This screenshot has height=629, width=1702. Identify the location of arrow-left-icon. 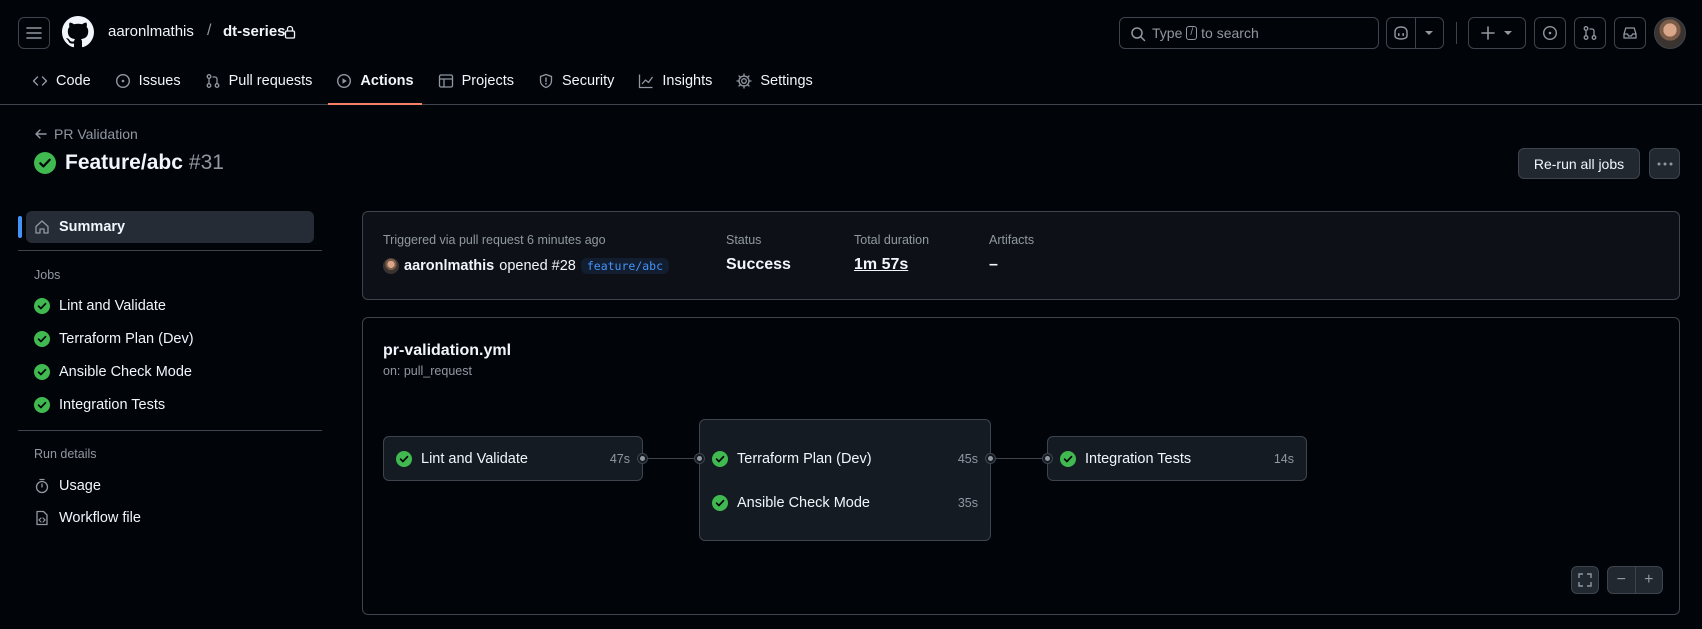
(41, 134).